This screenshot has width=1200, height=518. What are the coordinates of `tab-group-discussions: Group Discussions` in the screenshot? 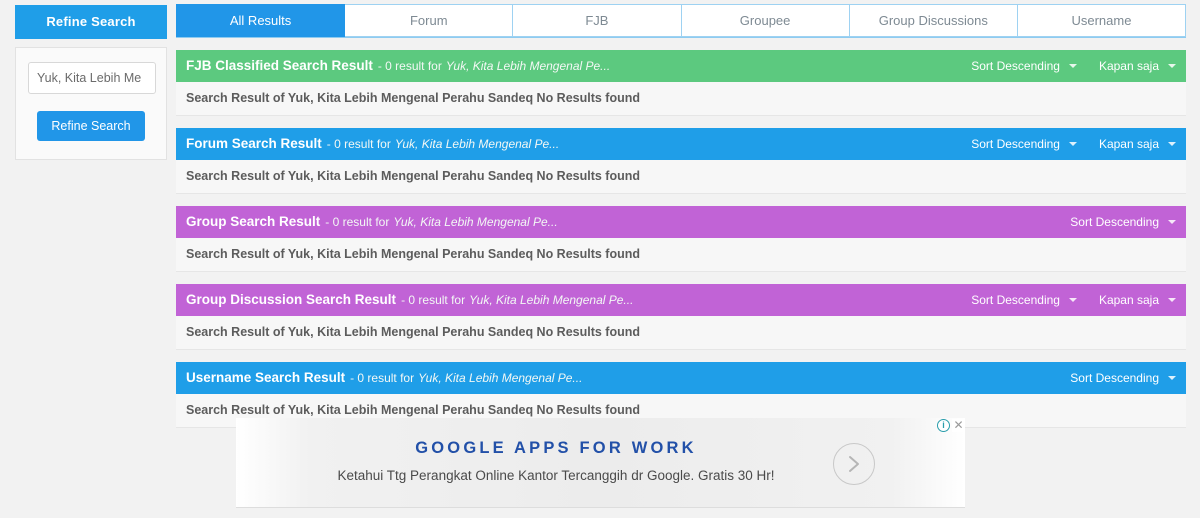 It's located at (933, 20).